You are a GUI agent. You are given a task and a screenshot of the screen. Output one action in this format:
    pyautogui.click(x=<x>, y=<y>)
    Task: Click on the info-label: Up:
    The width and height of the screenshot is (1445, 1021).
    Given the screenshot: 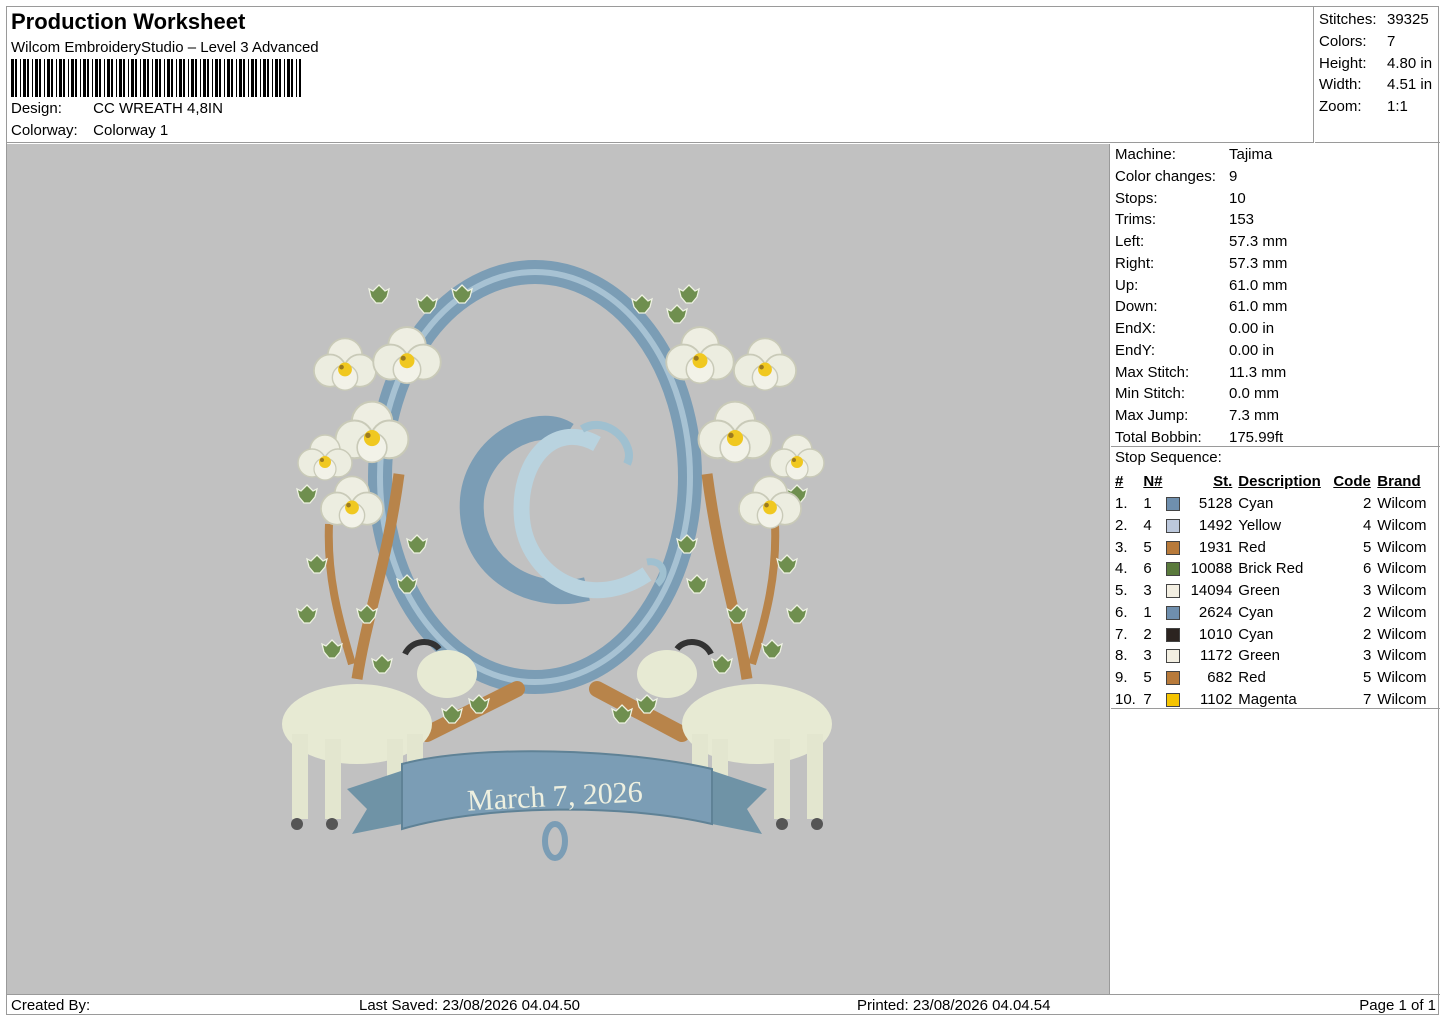 What is the action you would take?
    pyautogui.click(x=1127, y=285)
    